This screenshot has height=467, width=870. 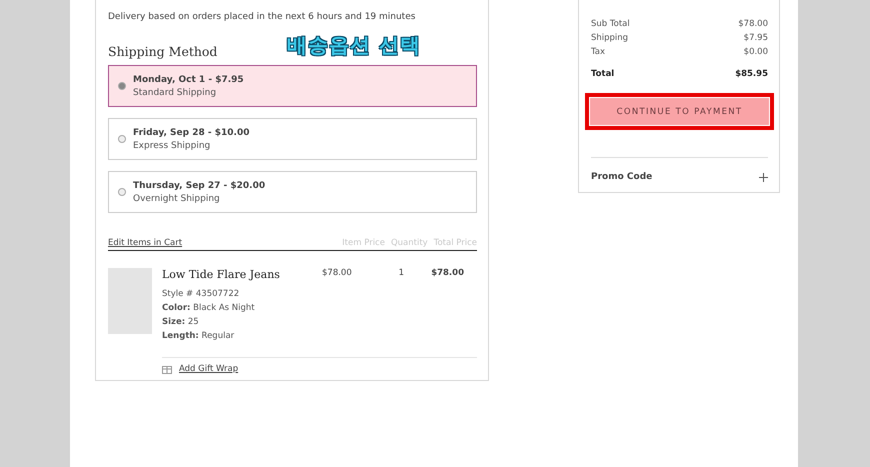 What do you see at coordinates (201, 294) in the screenshot?
I see `product-style: Style # 43507722` at bounding box center [201, 294].